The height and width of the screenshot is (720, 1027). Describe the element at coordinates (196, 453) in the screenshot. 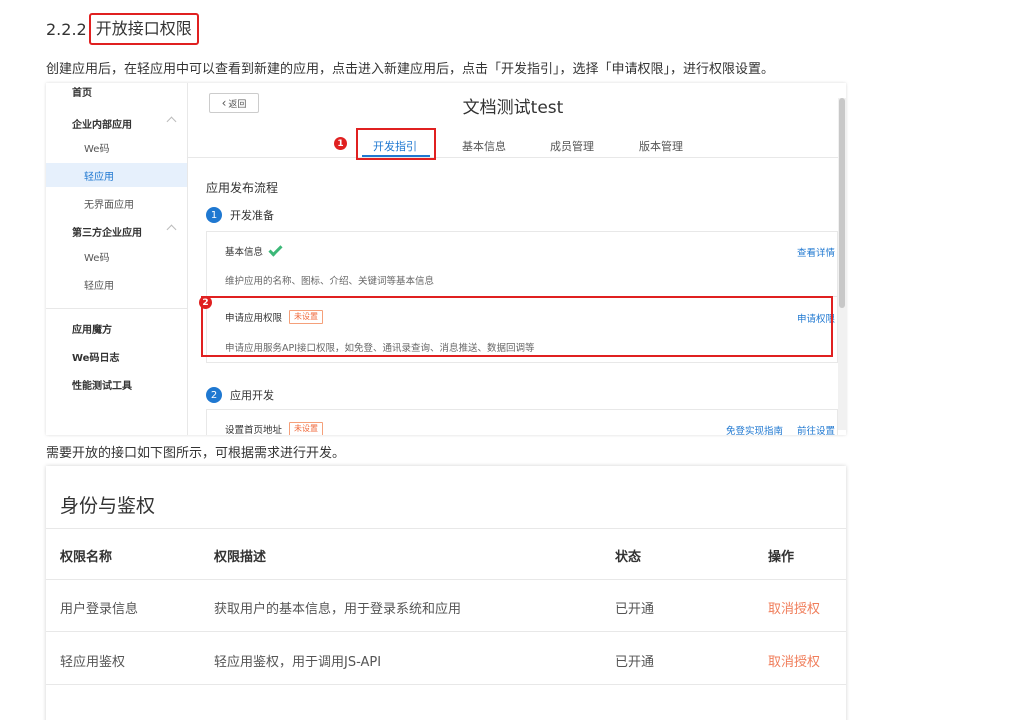

I see `interfaces-paragraph: 需要开放的接口如下图所示，可根据需求进行开发。` at that location.